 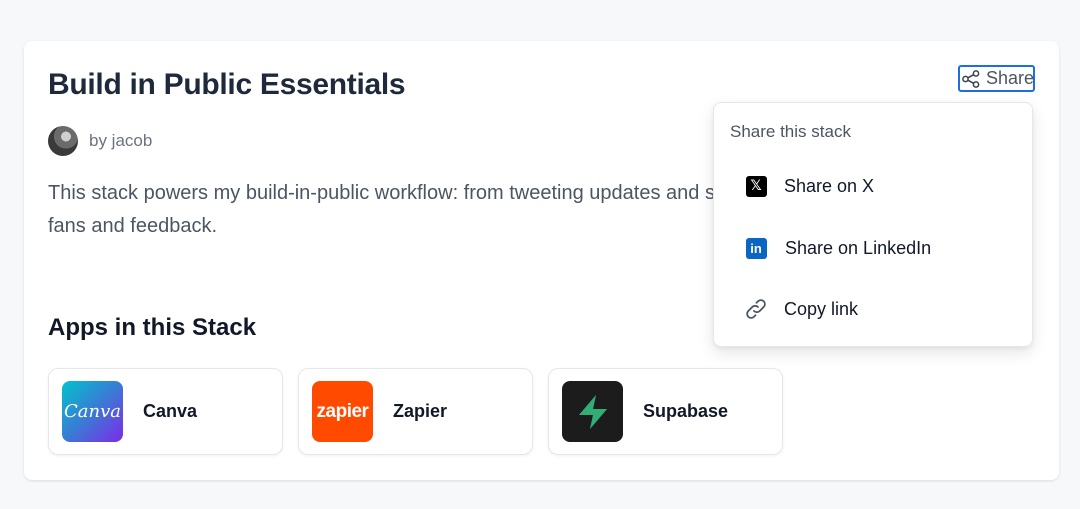 I want to click on canva-logo-text: Canva, so click(x=92, y=411).